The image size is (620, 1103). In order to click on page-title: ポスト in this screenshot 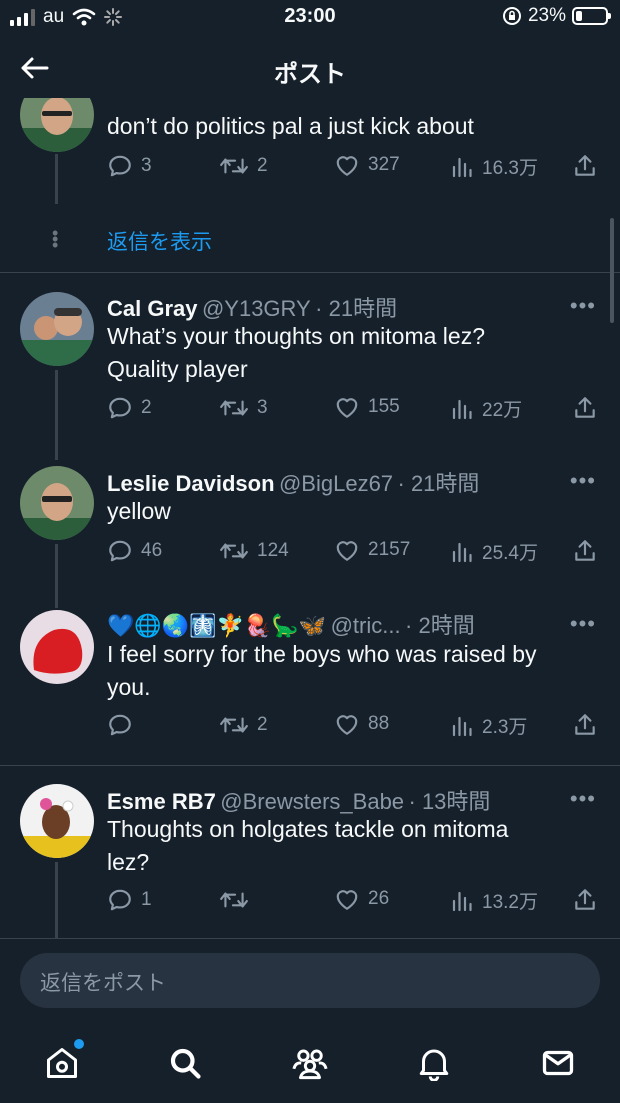, I will do `click(310, 74)`.